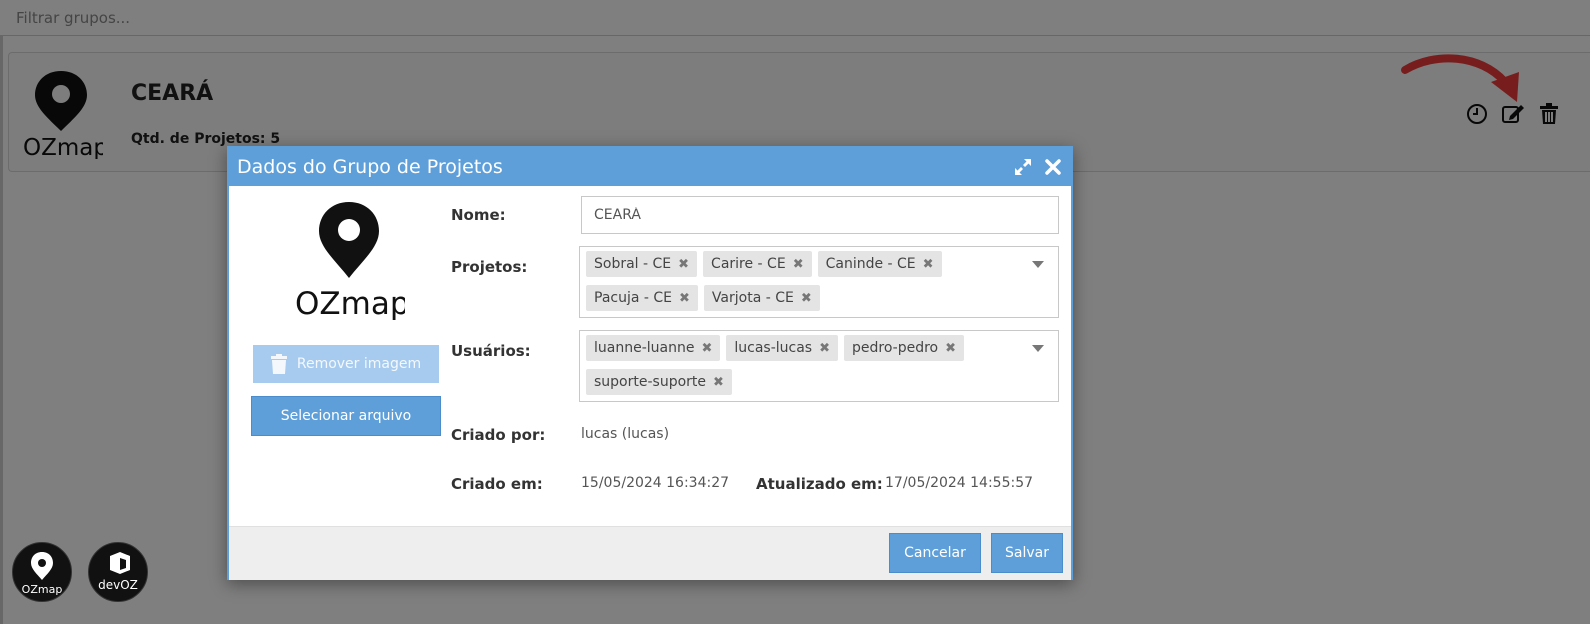 This screenshot has width=1590, height=624. What do you see at coordinates (278, 364) in the screenshot?
I see `trash-icon` at bounding box center [278, 364].